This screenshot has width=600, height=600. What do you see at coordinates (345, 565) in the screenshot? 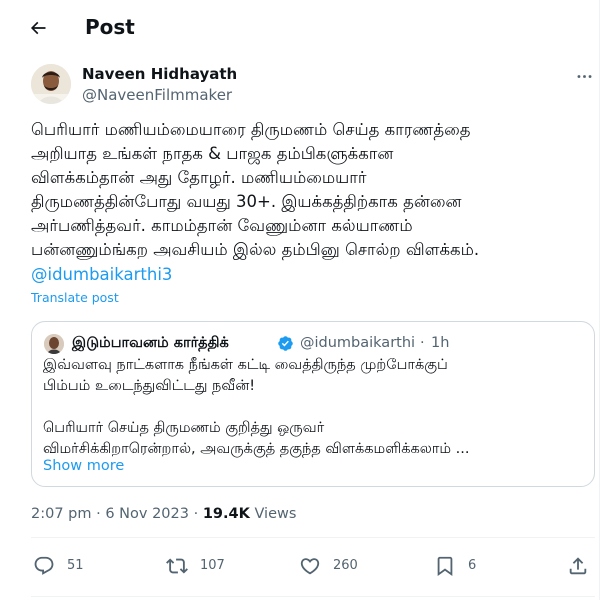
I see `like-count: 260` at bounding box center [345, 565].